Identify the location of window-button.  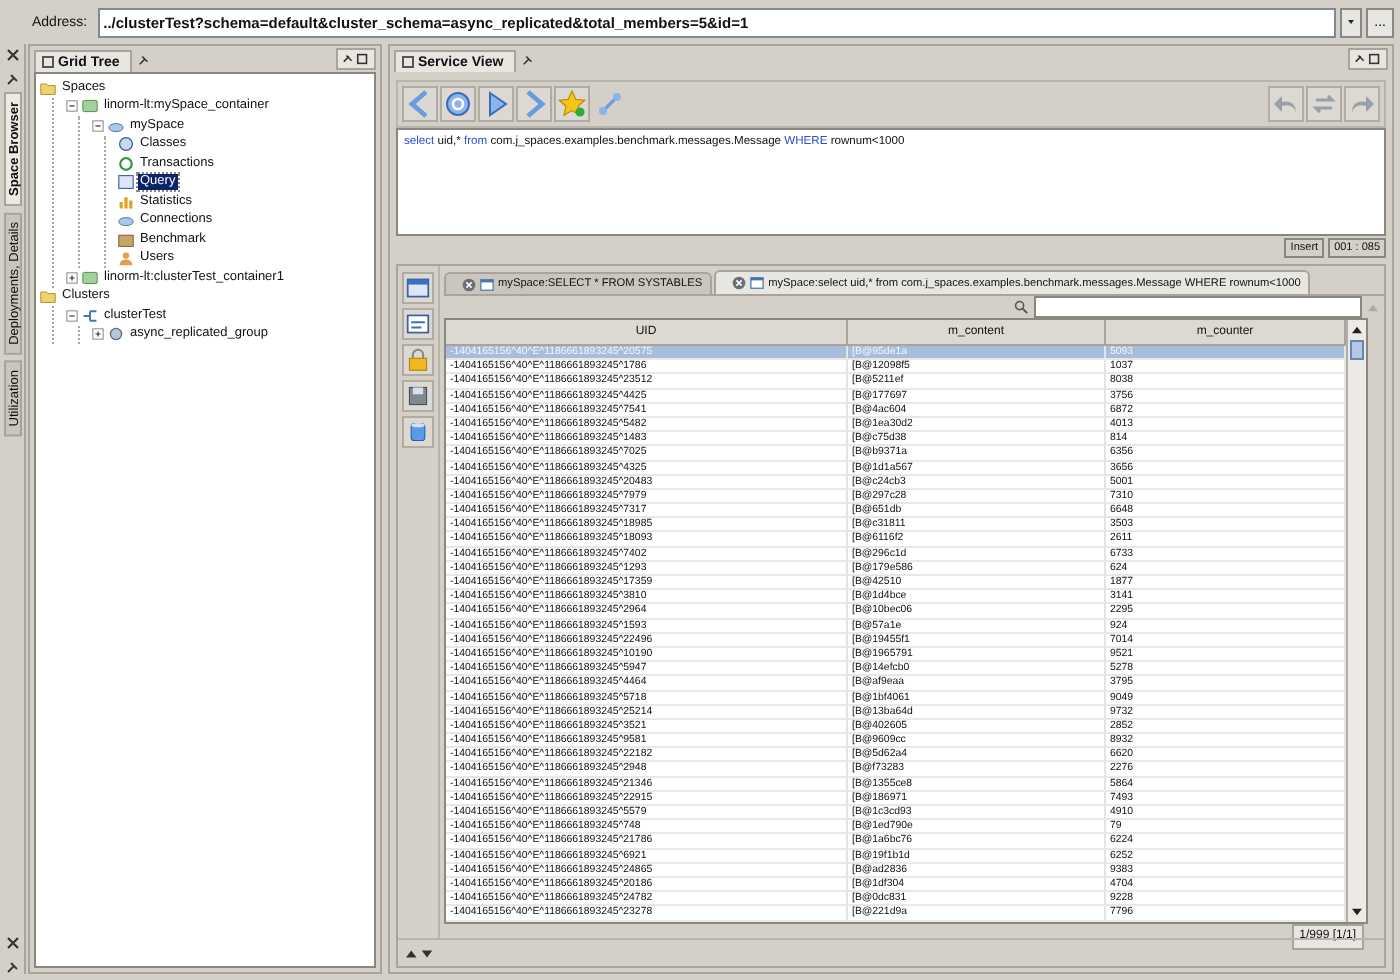
(418, 288).